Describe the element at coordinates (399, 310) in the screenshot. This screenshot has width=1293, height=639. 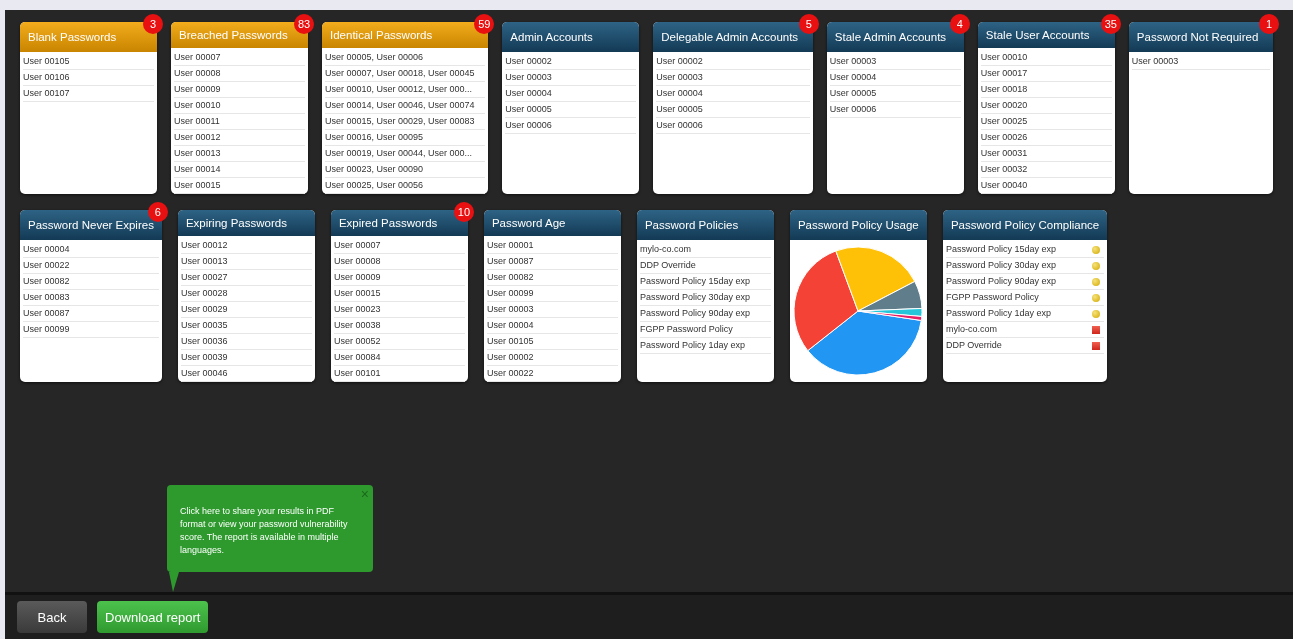
I see `list-row: User 00023` at that location.